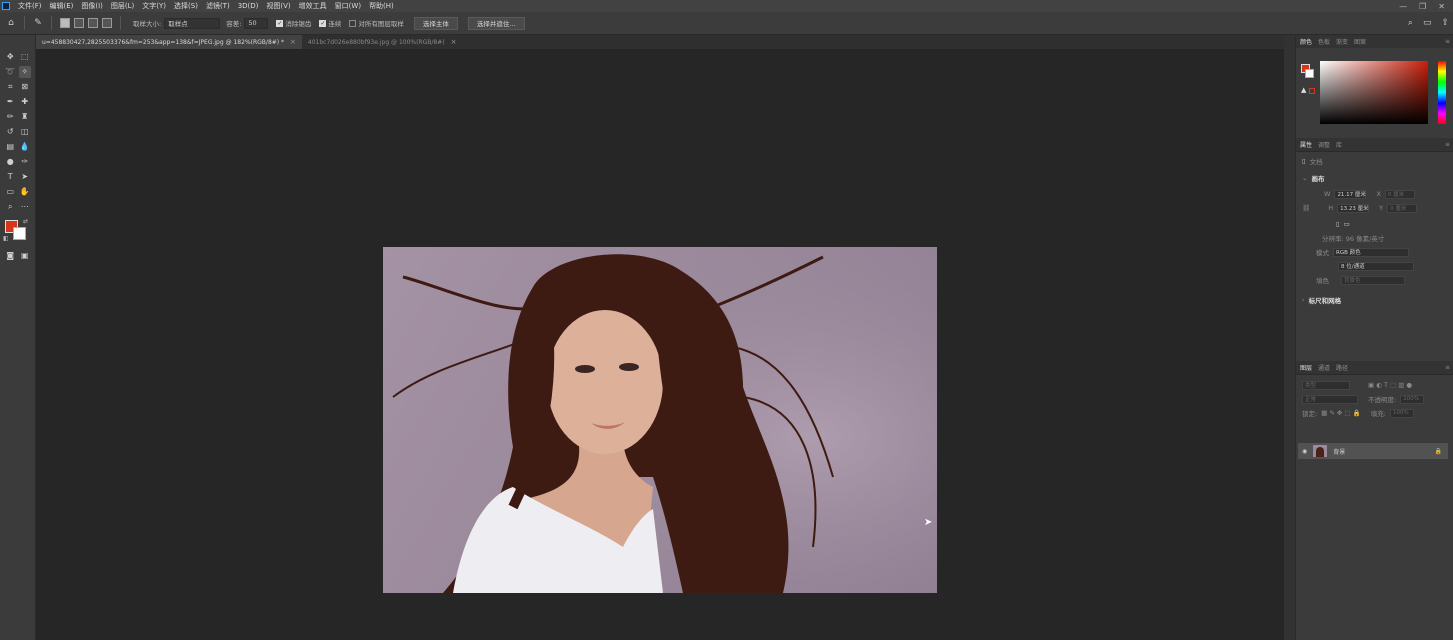 The height and width of the screenshot is (640, 1453). What do you see at coordinates (1306, 41) in the screenshot?
I see `tab-color: 颜色` at bounding box center [1306, 41].